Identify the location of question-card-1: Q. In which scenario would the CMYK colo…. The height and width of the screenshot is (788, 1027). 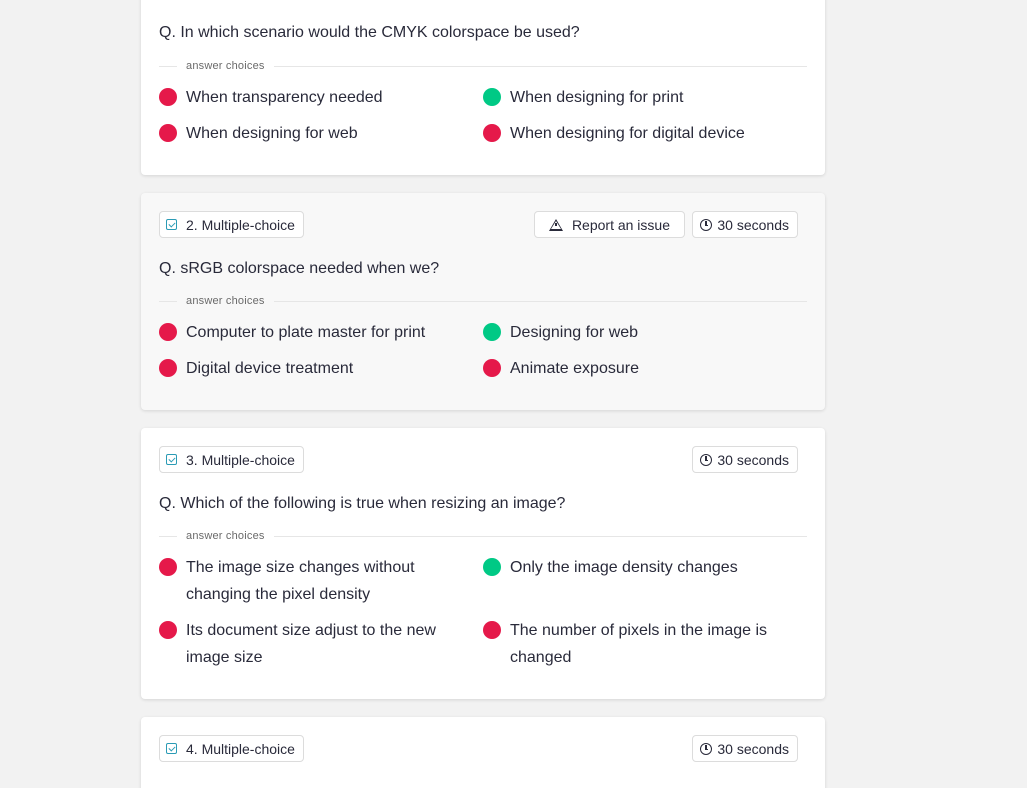
(483, 87).